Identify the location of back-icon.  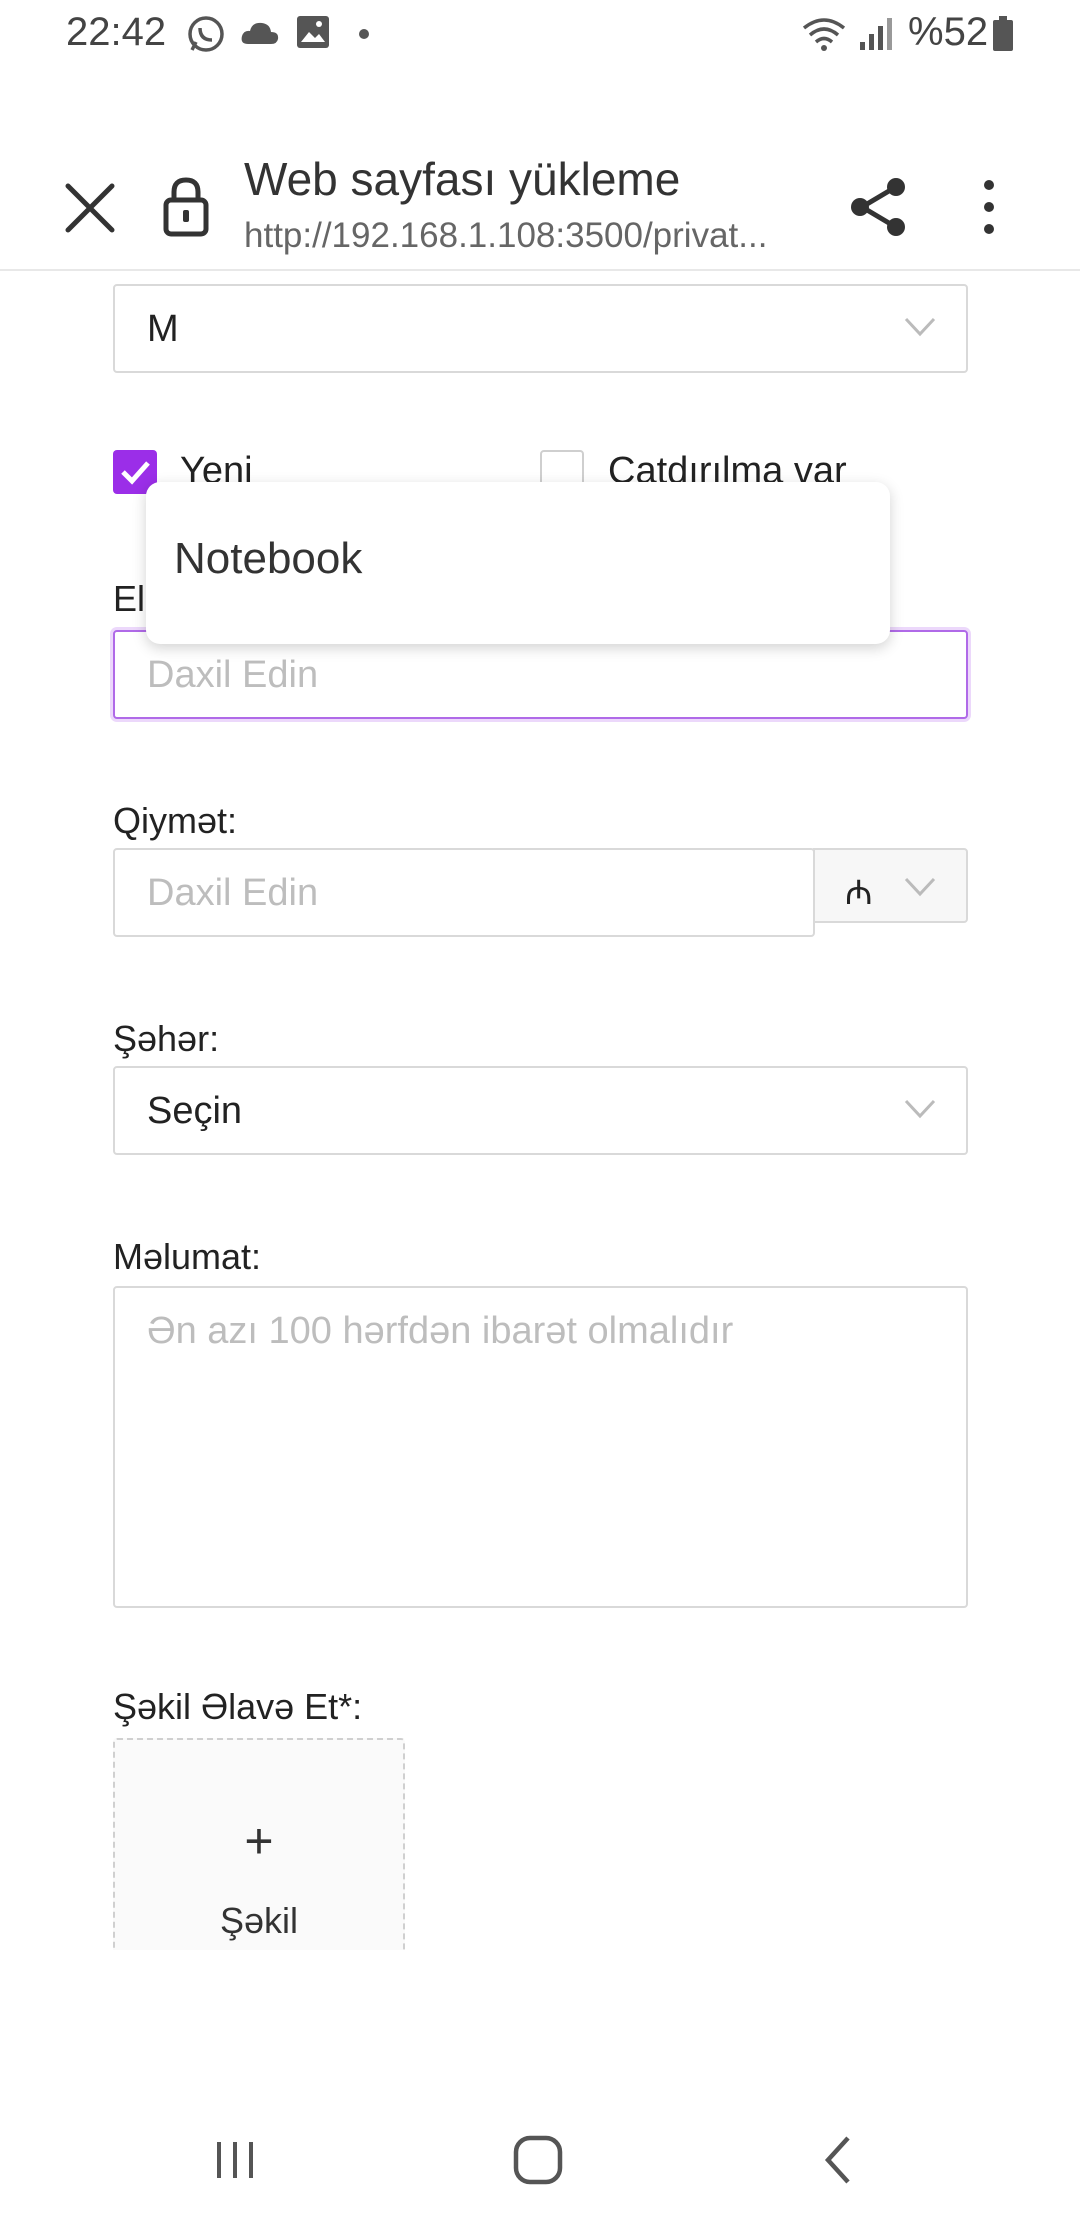
(840, 2160).